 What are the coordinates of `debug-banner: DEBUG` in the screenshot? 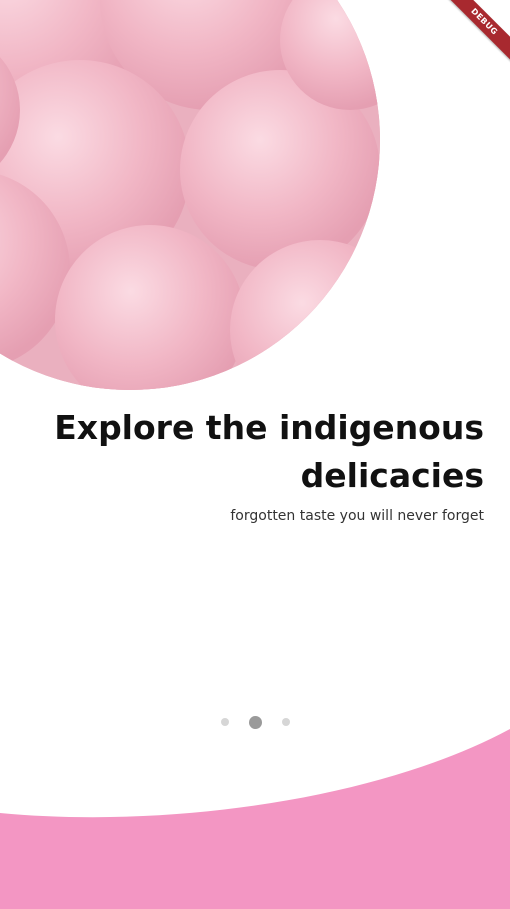 It's located at (472, 35).